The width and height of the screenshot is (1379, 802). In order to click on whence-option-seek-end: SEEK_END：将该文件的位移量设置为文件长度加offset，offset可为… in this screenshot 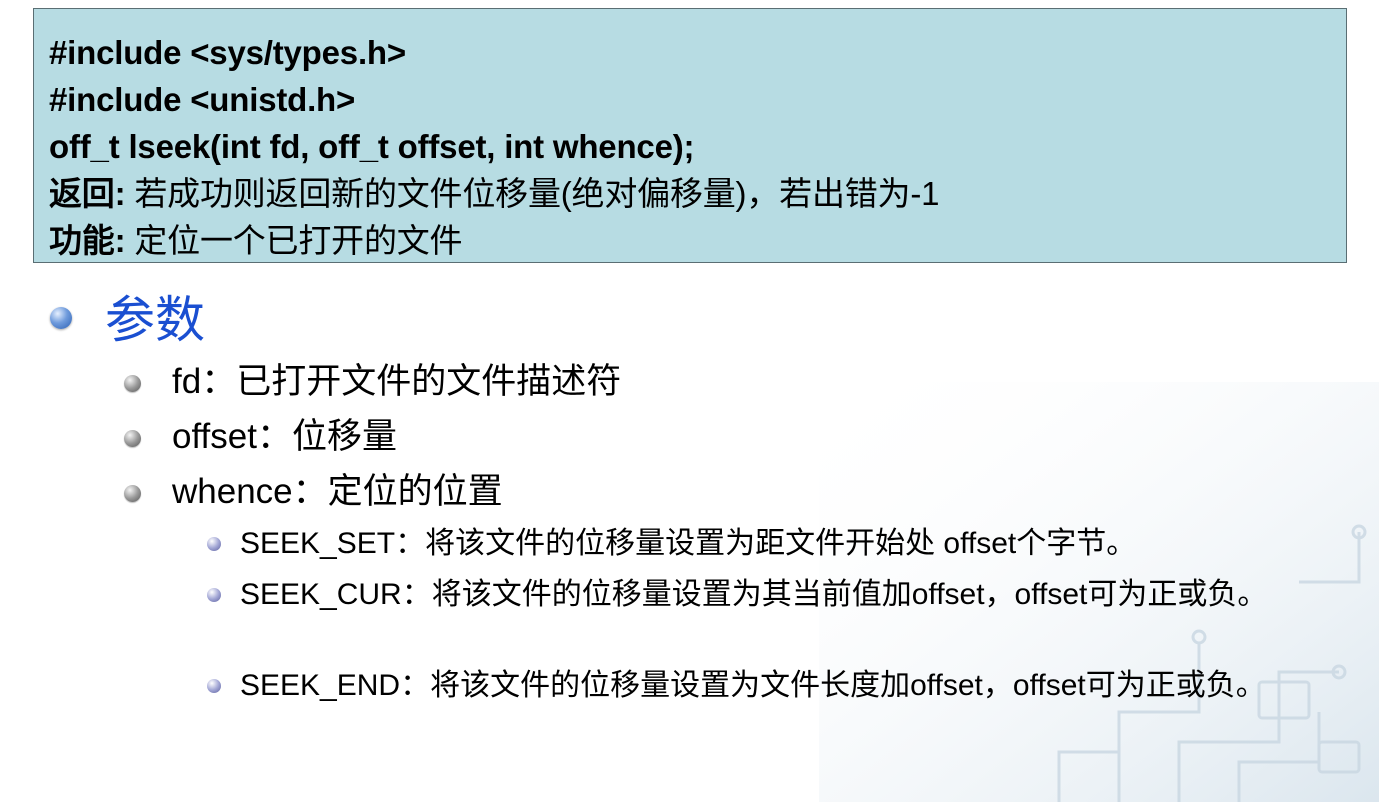, I will do `click(772, 686)`.